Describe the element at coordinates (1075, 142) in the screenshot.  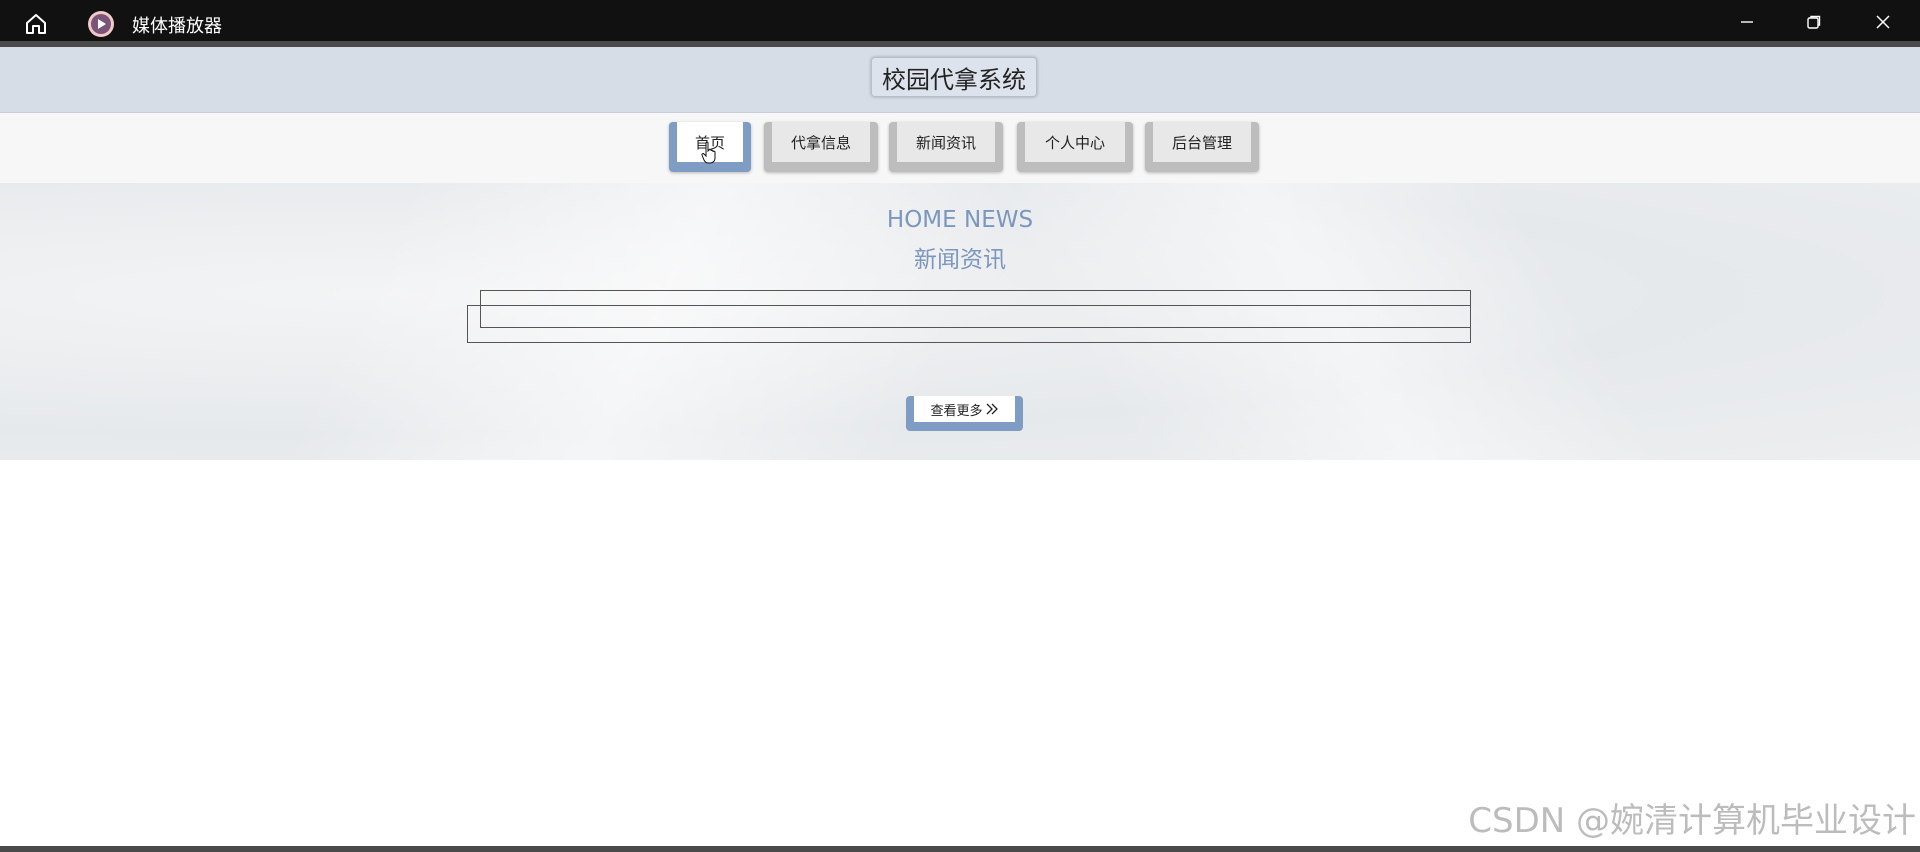
I see `nav-item-label: 个人中心` at that location.